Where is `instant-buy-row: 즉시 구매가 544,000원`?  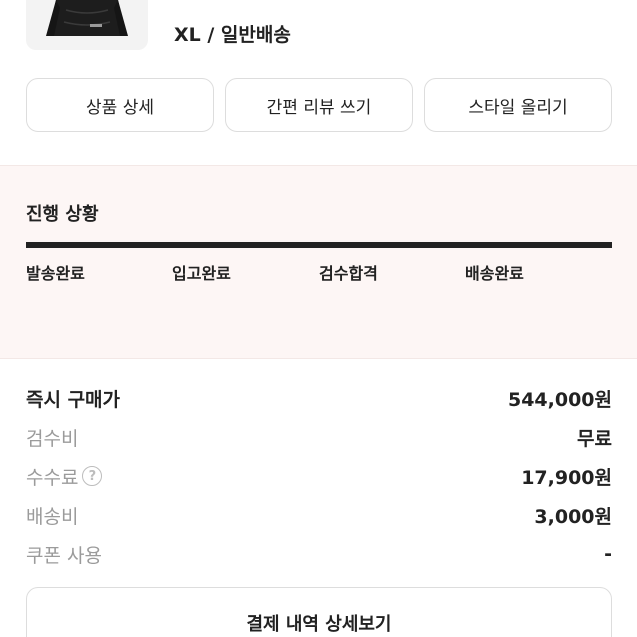
instant-buy-row: 즉시 구매가 544,000원 is located at coordinates (319, 398).